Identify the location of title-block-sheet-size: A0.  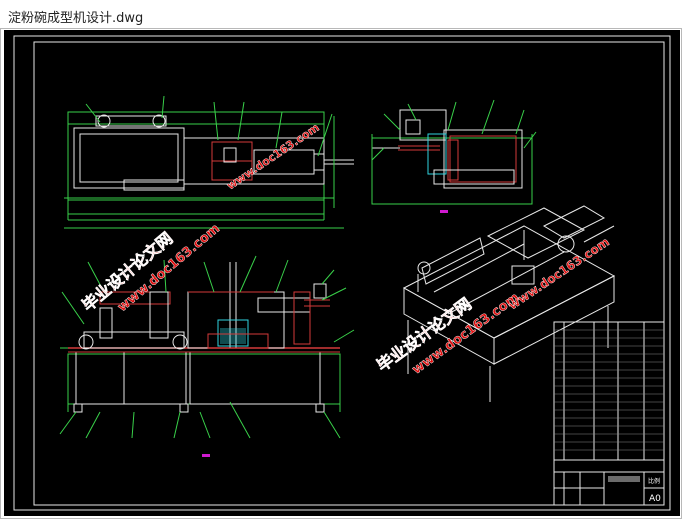
(655, 499).